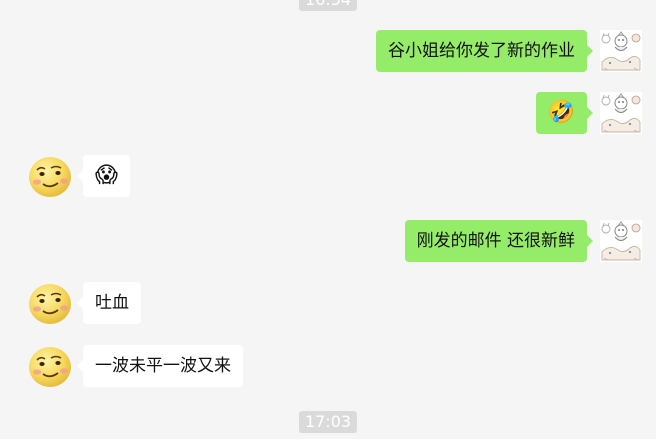  Describe the element at coordinates (109, 303) in the screenshot. I see `message-bubble: 吐血` at that location.